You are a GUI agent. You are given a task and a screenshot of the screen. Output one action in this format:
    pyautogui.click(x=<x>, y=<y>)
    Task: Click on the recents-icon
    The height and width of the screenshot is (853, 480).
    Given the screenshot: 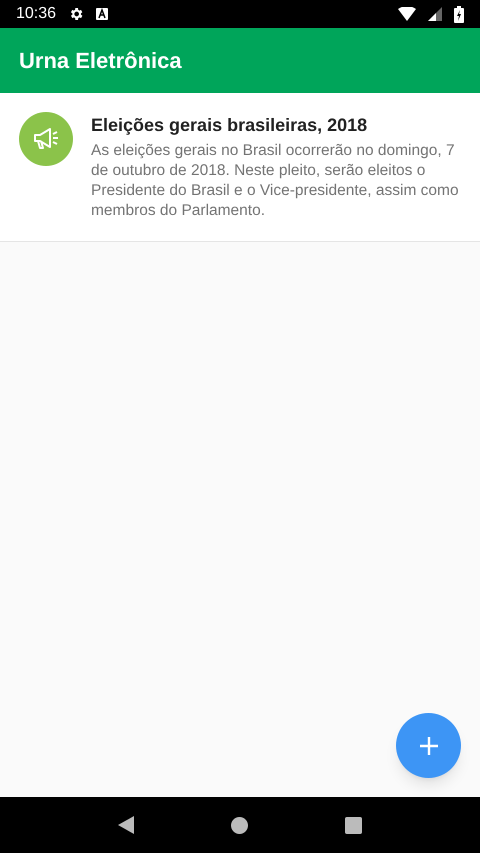 What is the action you would take?
    pyautogui.click(x=353, y=825)
    